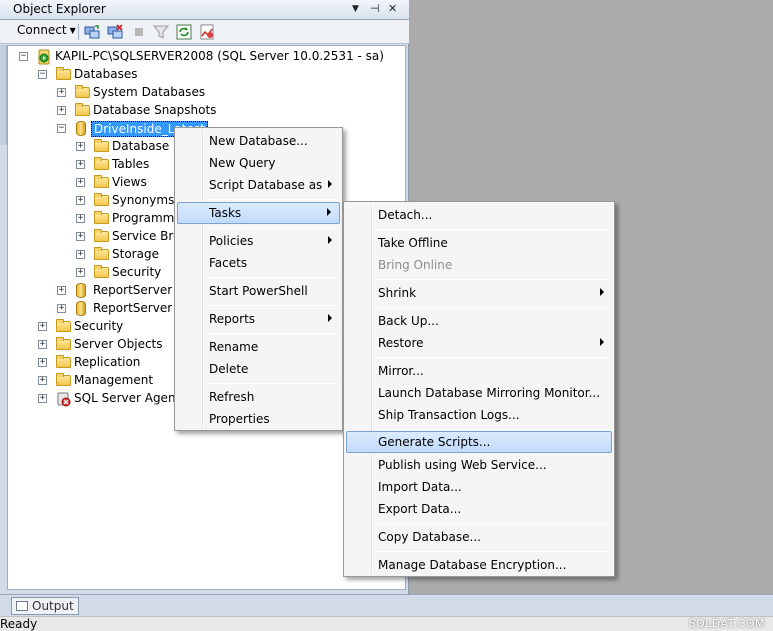  Describe the element at coordinates (131, 201) in the screenshot. I see `tree-node-synonyms: + Synonyms` at that location.